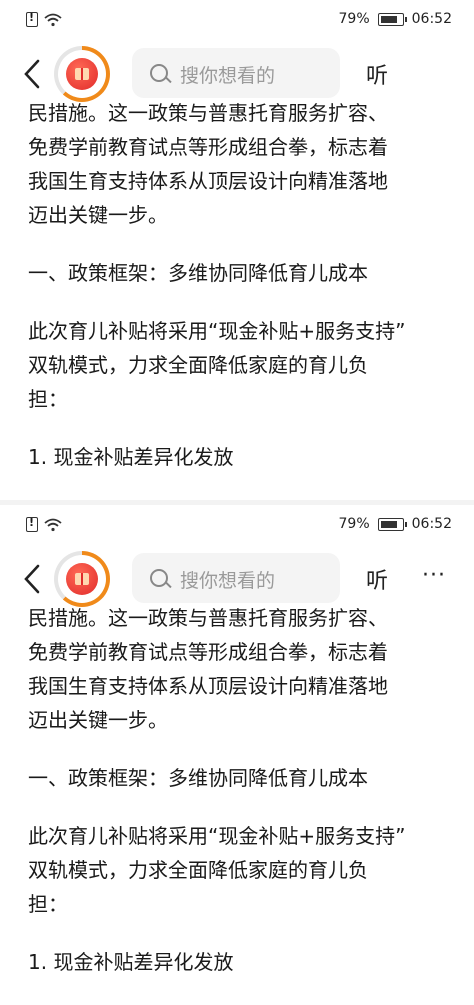 This screenshot has width=474, height=1005. I want to click on nav-bar: 搜你想看的 听 ···, so click(237, 579).